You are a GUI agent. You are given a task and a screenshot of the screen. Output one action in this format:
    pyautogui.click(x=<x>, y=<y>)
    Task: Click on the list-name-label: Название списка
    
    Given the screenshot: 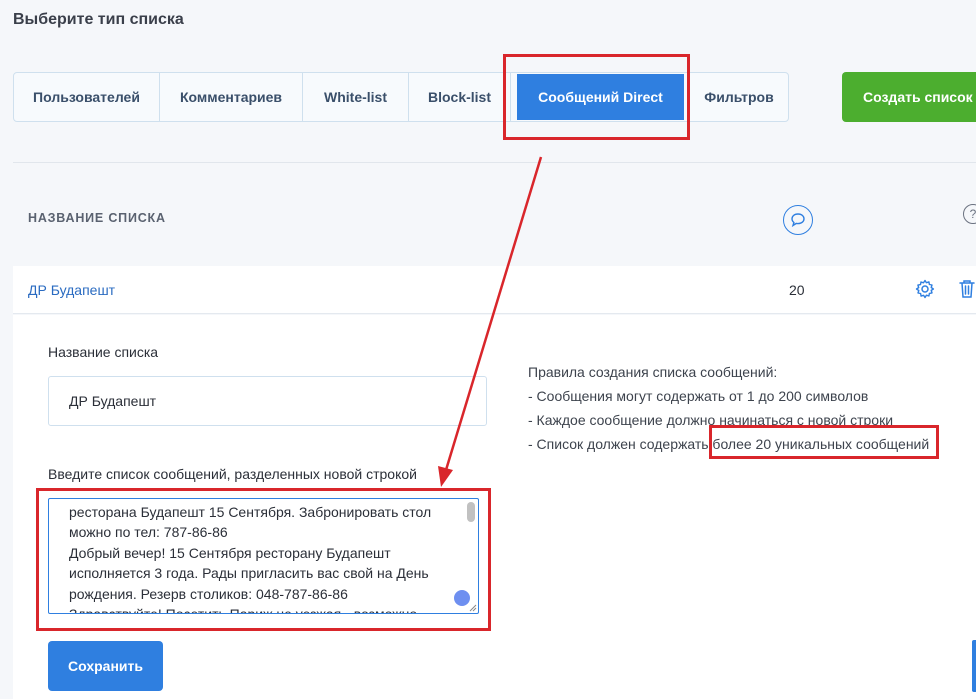 What is the action you would take?
    pyautogui.click(x=103, y=352)
    